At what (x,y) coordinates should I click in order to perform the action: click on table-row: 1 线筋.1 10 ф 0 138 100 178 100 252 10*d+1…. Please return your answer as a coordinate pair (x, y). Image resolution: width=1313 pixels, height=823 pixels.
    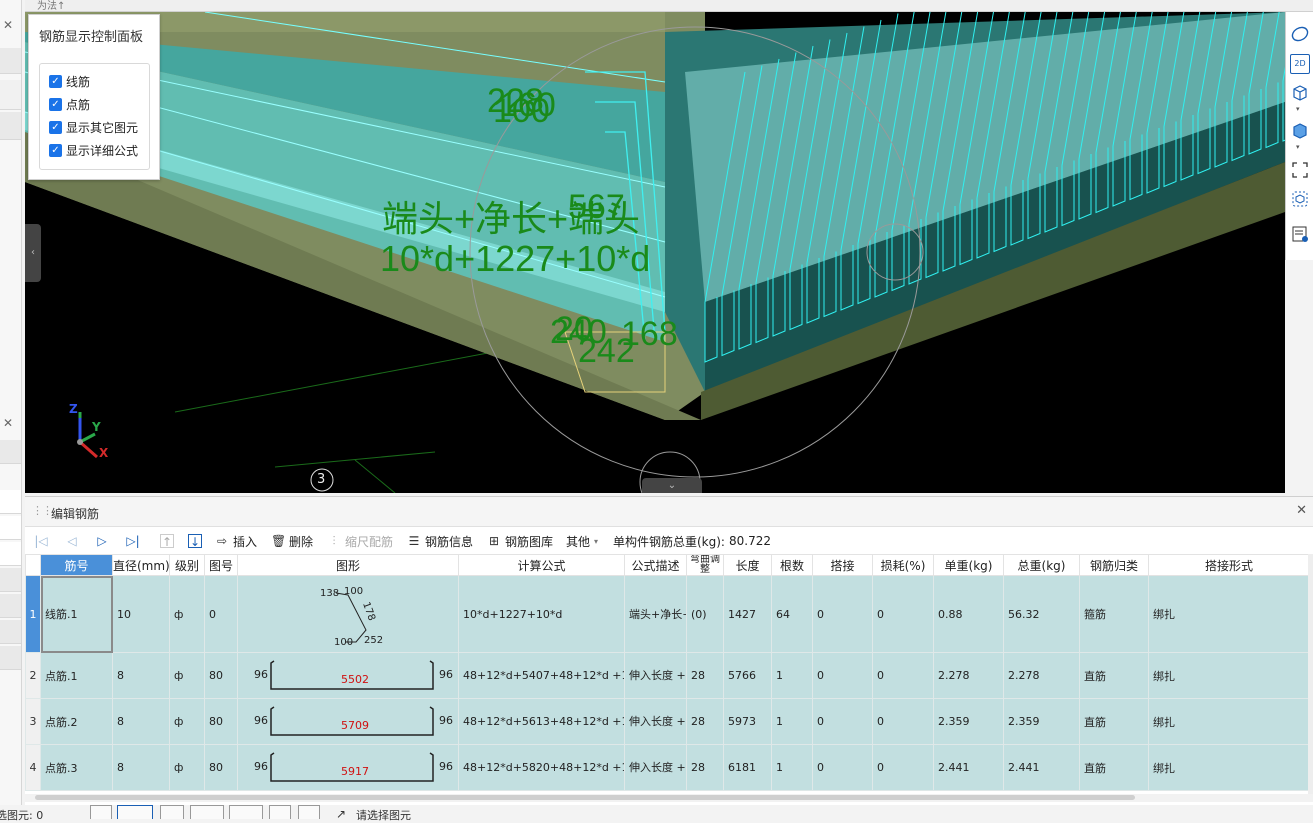
    Looking at the image, I should click on (667, 614).